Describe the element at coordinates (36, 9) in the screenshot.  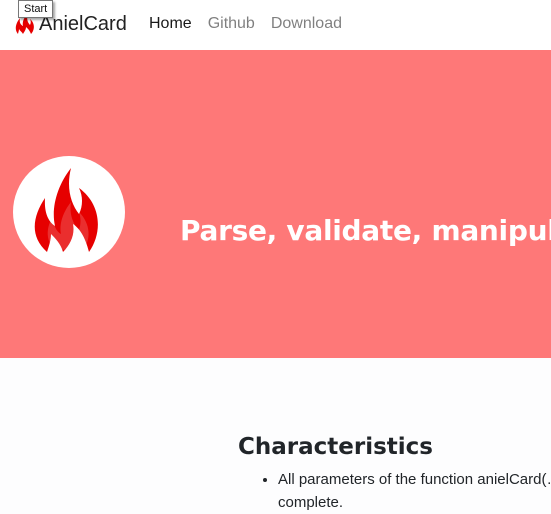
I see `start-tooltip: Start` at that location.